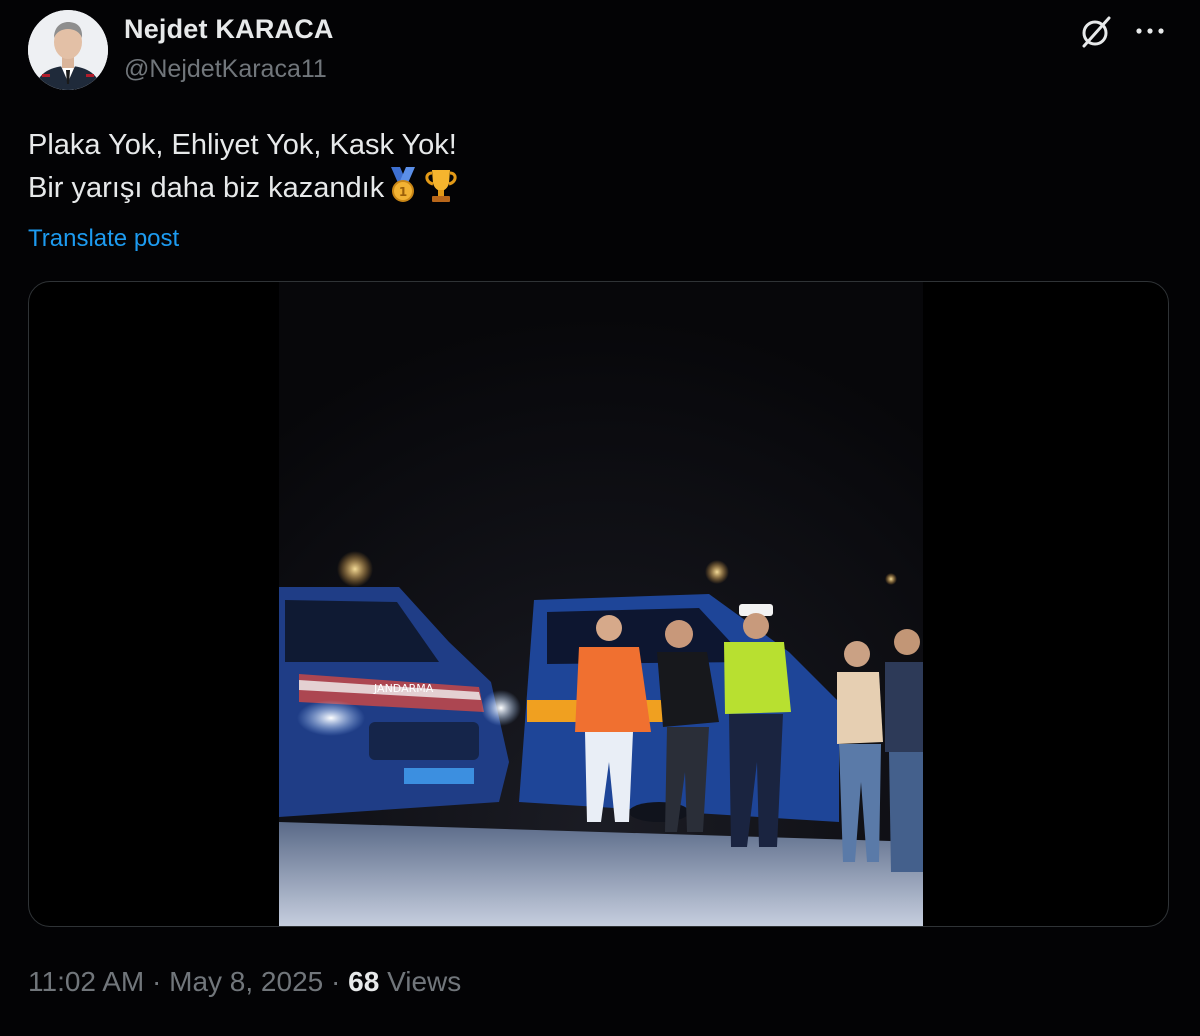 The image size is (1200, 1036). What do you see at coordinates (225, 69) in the screenshot?
I see `author-handle: @NejdetKaraca11` at bounding box center [225, 69].